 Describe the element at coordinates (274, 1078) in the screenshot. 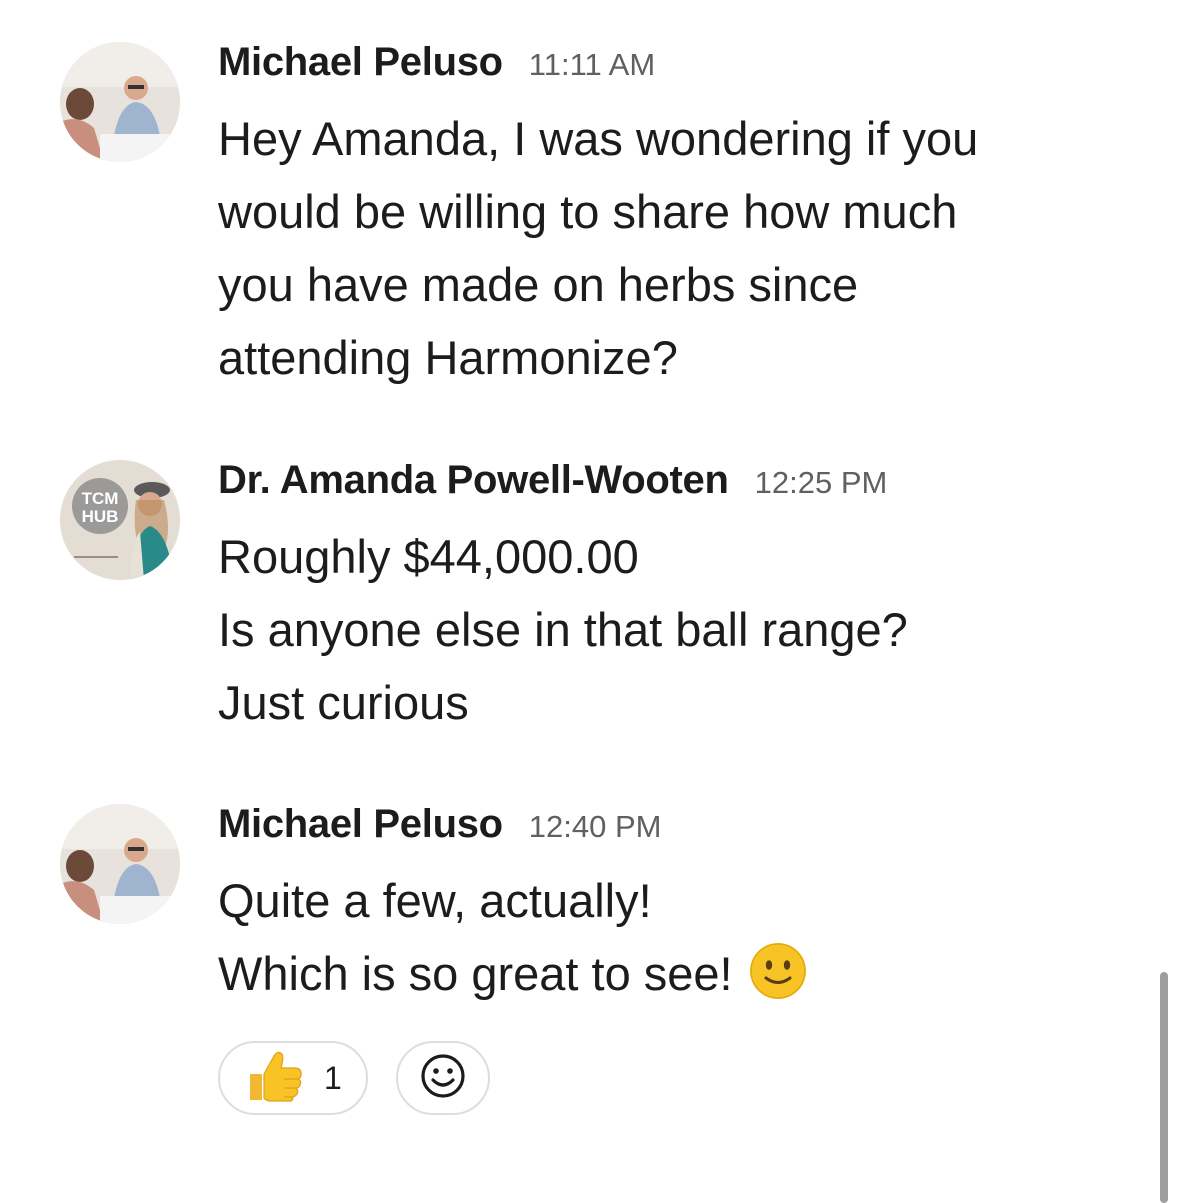

I see `thumbs-up-emoji-icon` at that location.